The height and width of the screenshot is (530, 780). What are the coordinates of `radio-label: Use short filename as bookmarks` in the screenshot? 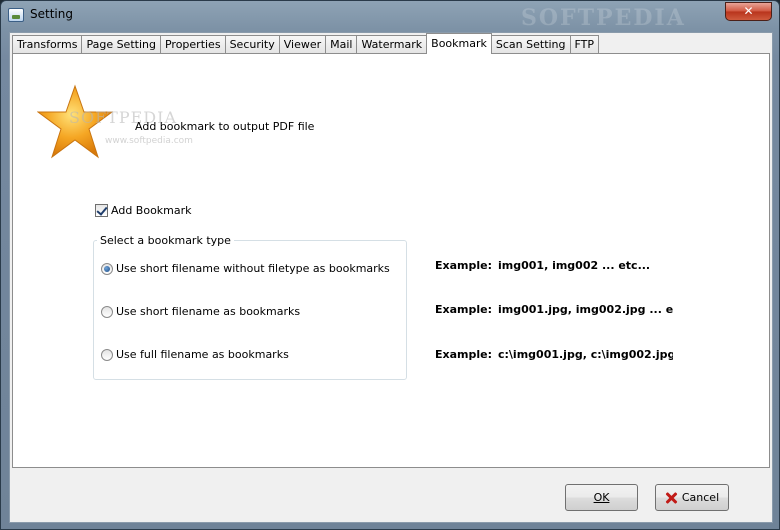 It's located at (208, 311).